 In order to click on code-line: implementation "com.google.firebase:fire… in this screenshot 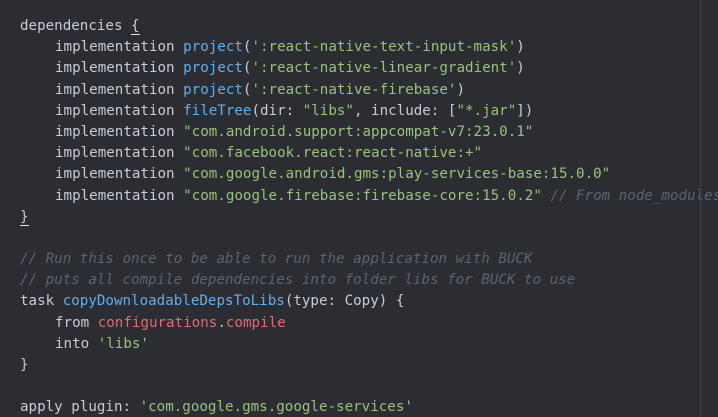, I will do `click(359, 196)`.